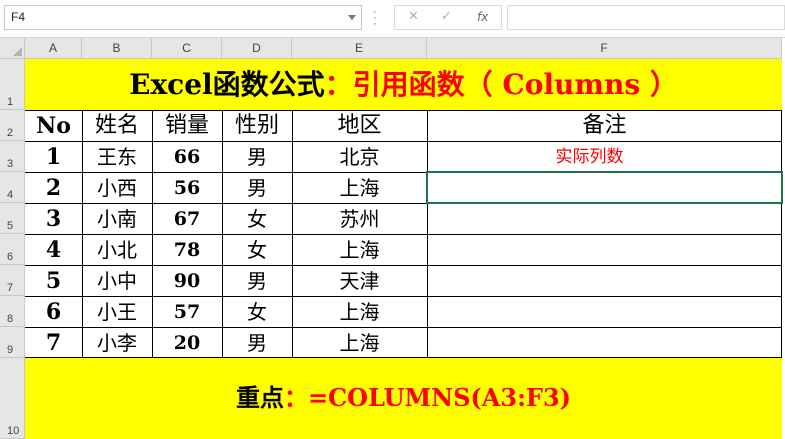 This screenshot has width=785, height=439. What do you see at coordinates (12, 48) in the screenshot?
I see `select-all-button` at bounding box center [12, 48].